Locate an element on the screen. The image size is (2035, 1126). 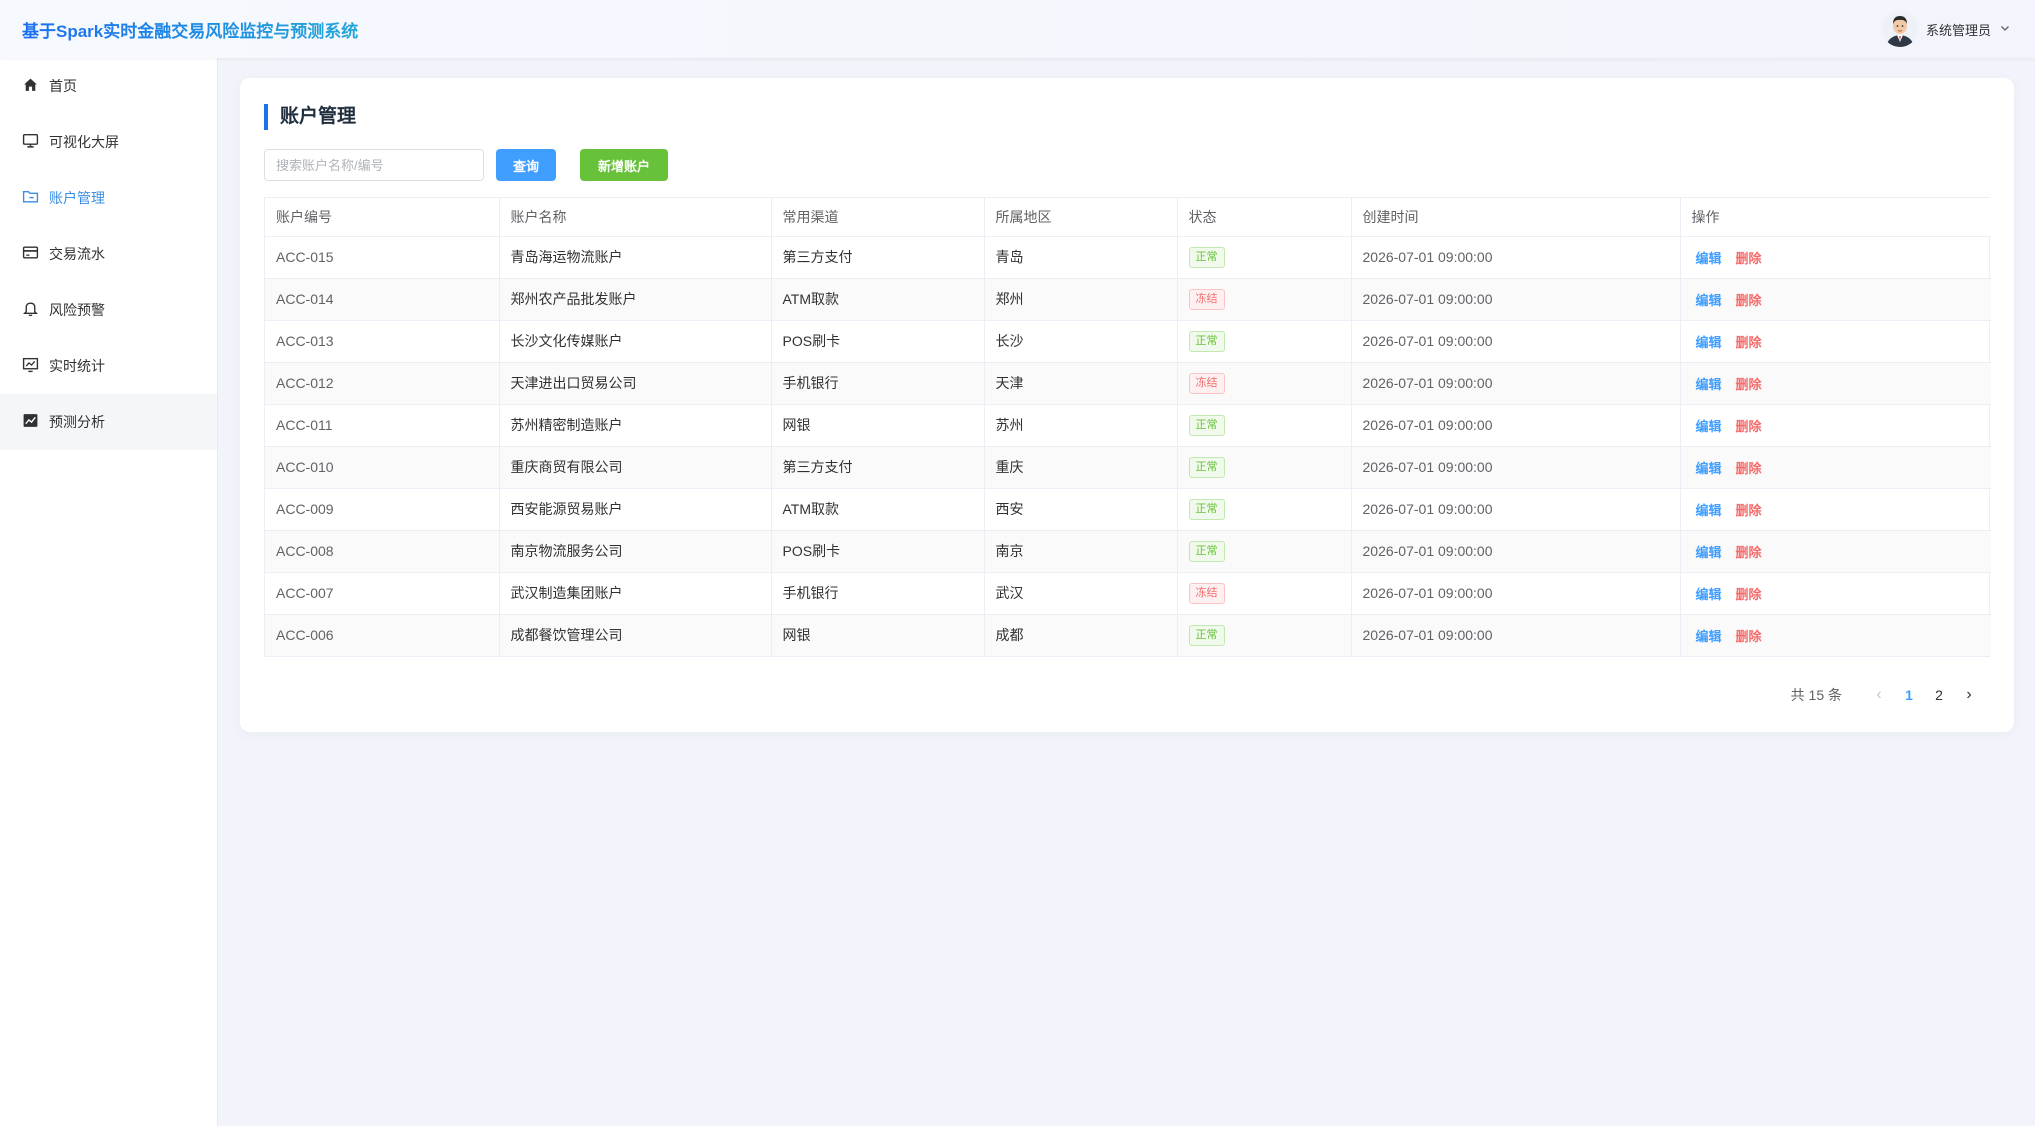
page-number-2: 2 is located at coordinates (1939, 695).